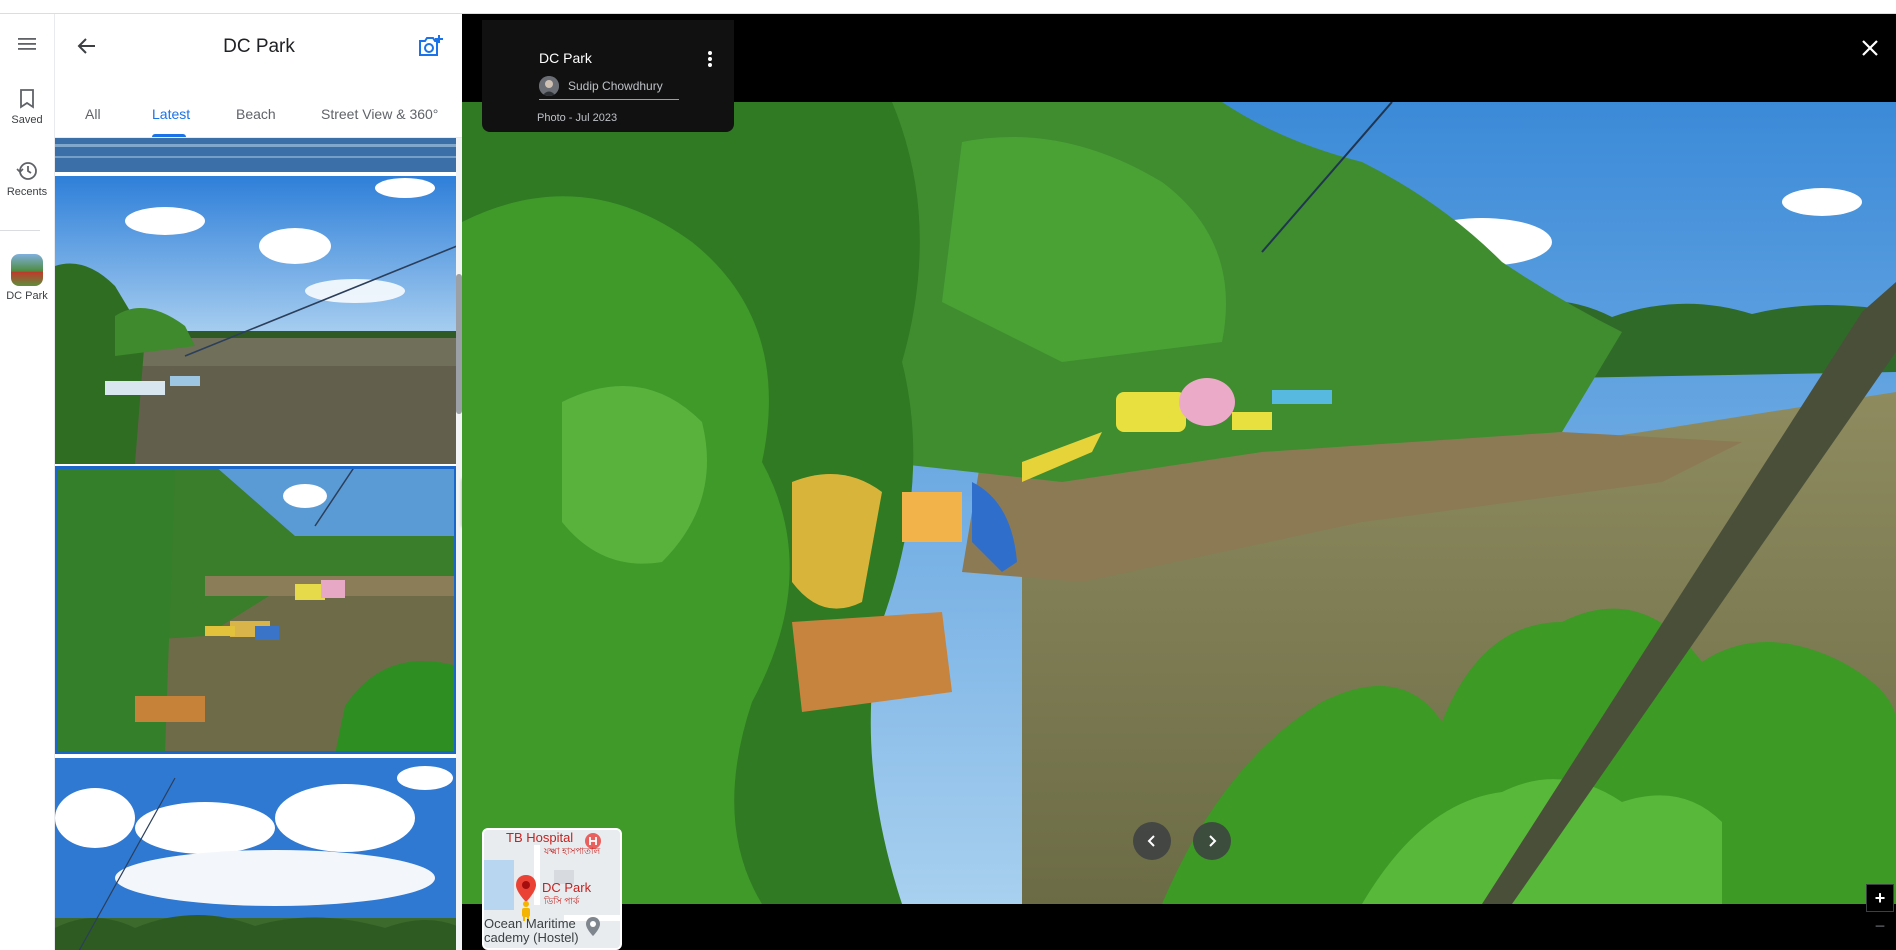  I want to click on saved-button: Saved, so click(27, 107).